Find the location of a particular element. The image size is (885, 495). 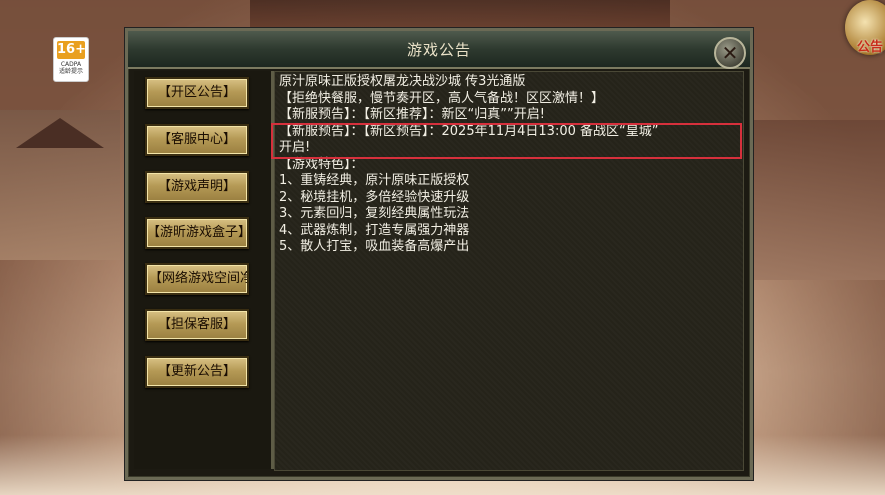

menu-button-game-box: 【游昕游戏盒子】 is located at coordinates (197, 233).